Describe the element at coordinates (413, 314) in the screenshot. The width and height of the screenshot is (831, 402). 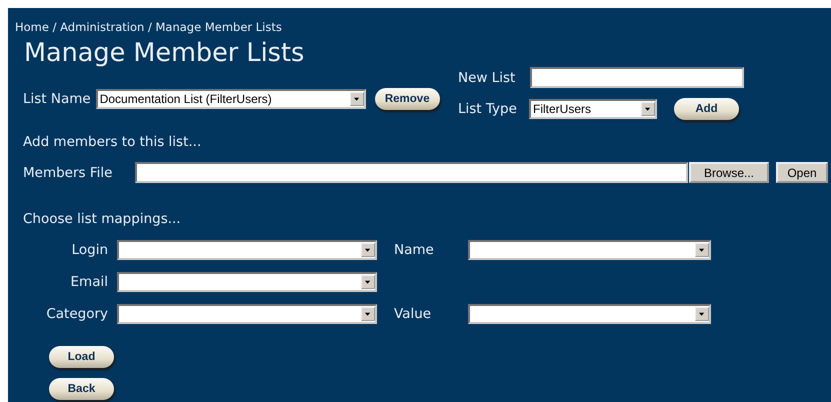
I see `mapping-label: Value` at that location.